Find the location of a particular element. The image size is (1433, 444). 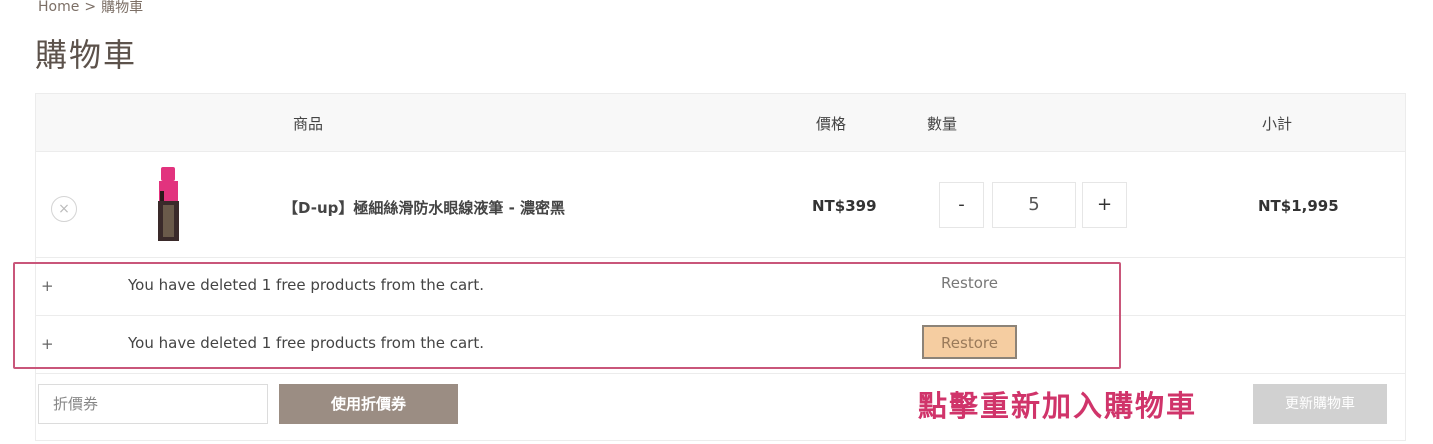

header-quantity: 數量 is located at coordinates (942, 124).